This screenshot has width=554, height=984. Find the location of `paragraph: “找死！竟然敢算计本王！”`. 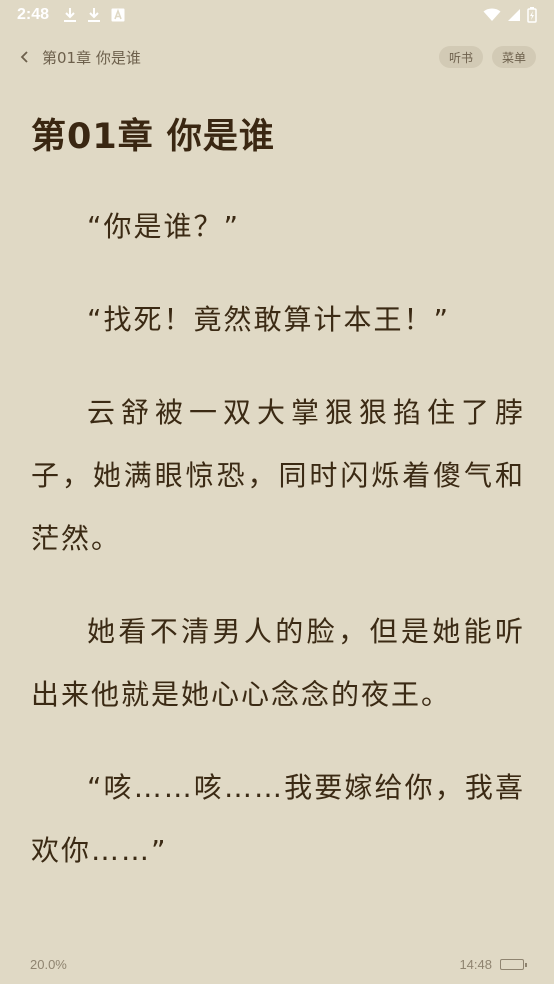

paragraph: “找死！竟然敢算计本王！” is located at coordinates (269, 319).